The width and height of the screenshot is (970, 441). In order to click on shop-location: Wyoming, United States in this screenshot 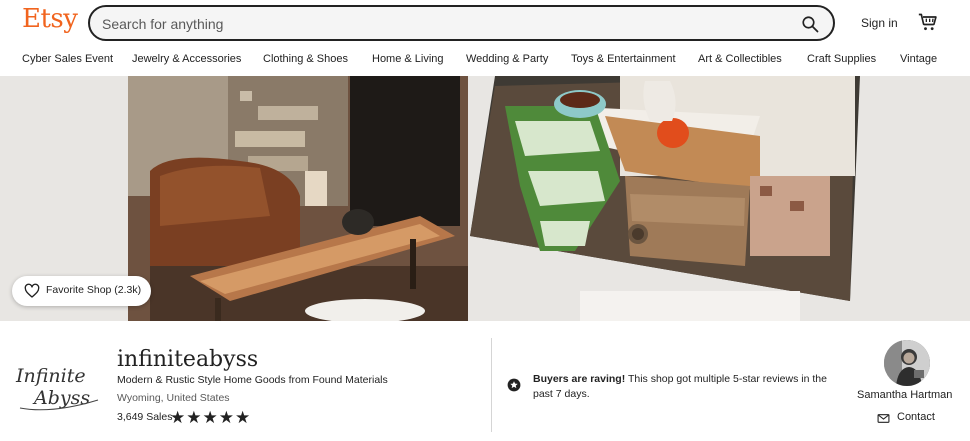, I will do `click(173, 398)`.